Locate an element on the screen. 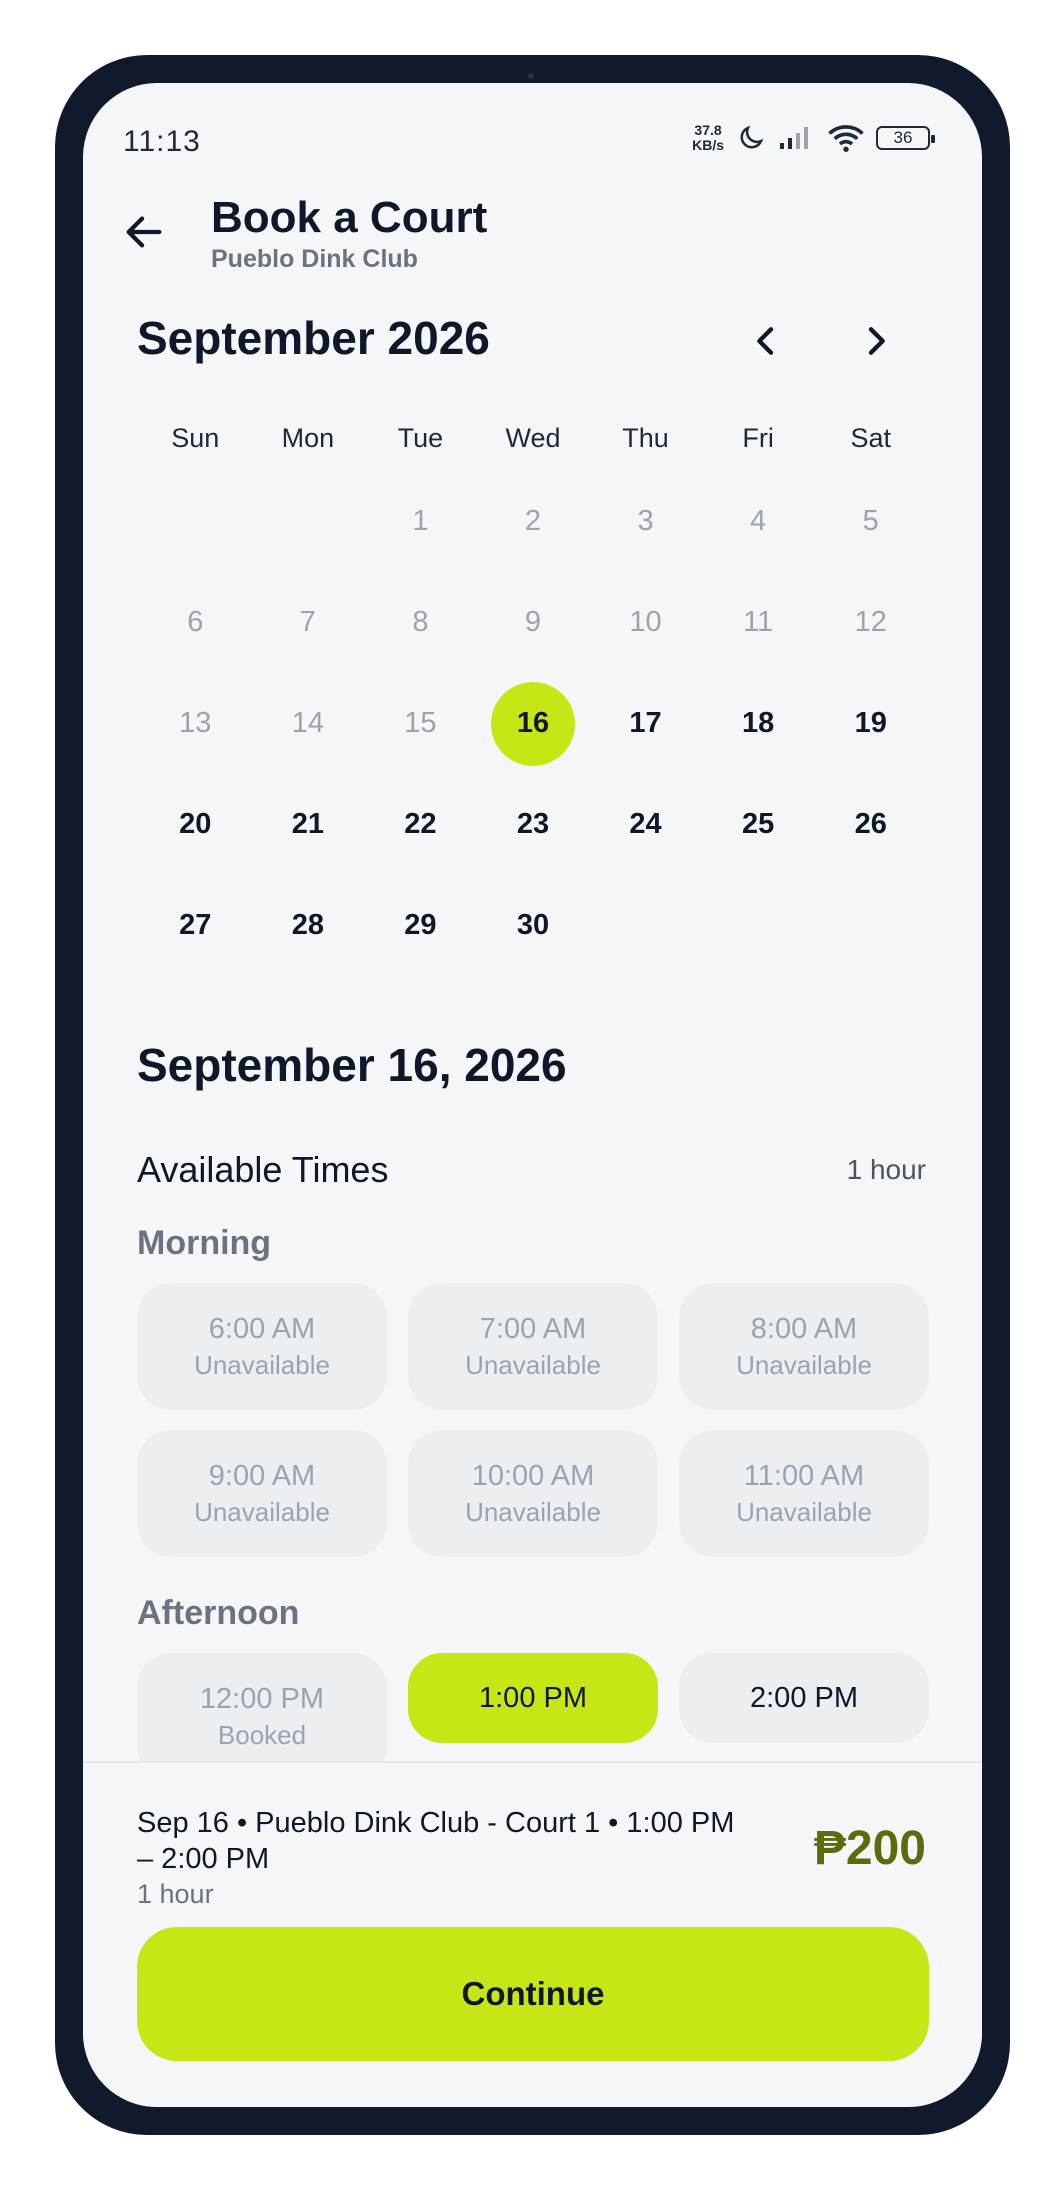  calendar-day: 18 is located at coordinates (758, 723).